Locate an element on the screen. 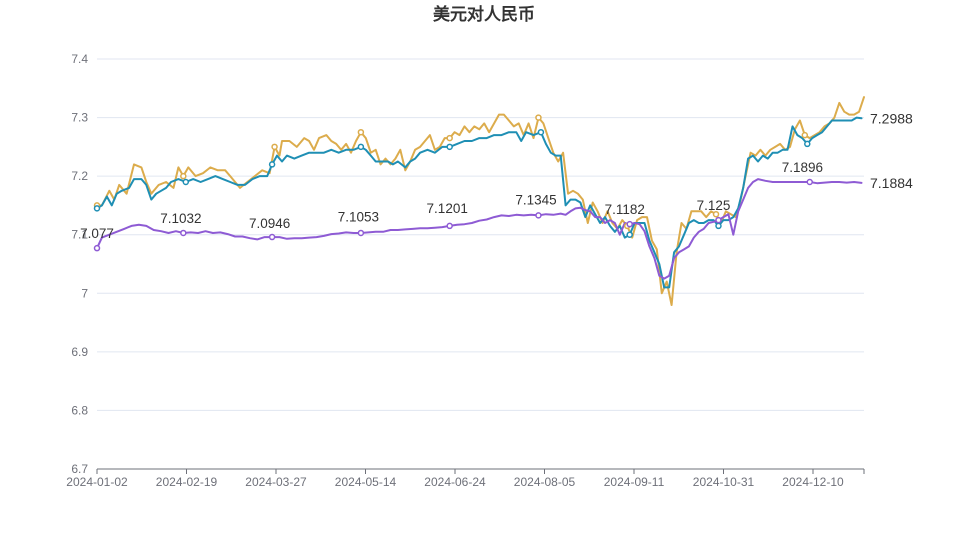  data-label: 7.1896 is located at coordinates (802, 167).